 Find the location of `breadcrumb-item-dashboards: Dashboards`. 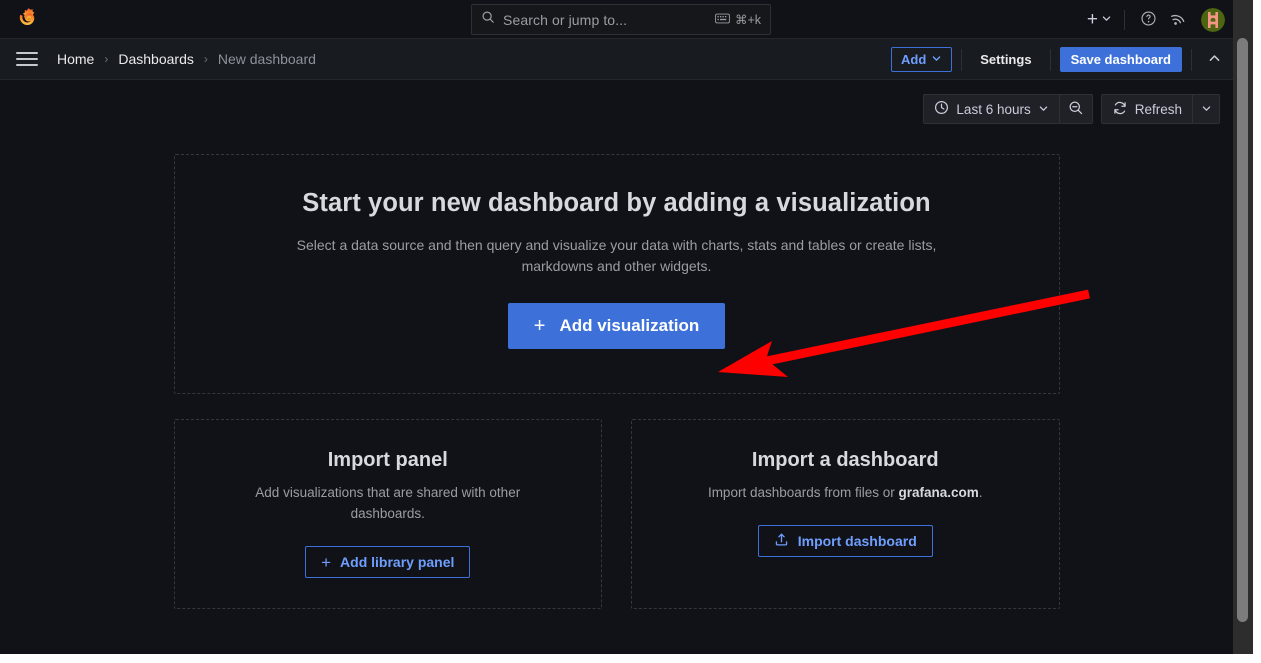

breadcrumb-item-dashboards: Dashboards is located at coordinates (156, 59).